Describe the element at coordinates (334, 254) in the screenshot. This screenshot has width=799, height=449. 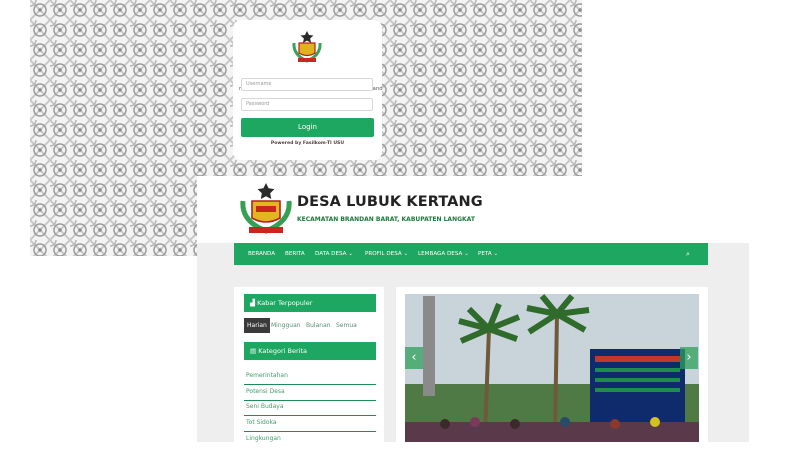
I see `nav-data-desa: DATA DESA ⌄` at that location.